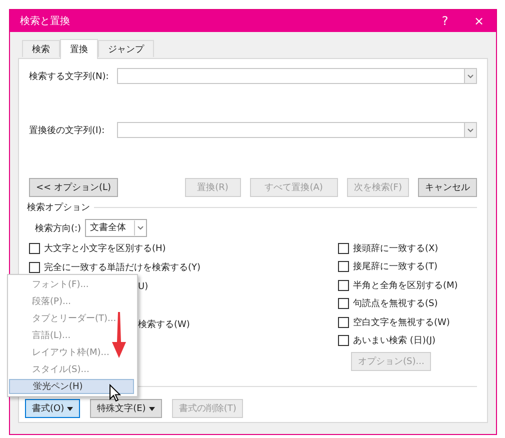  Describe the element at coordinates (143, 287) in the screenshot. I see `checkbox-label: U)` at that location.